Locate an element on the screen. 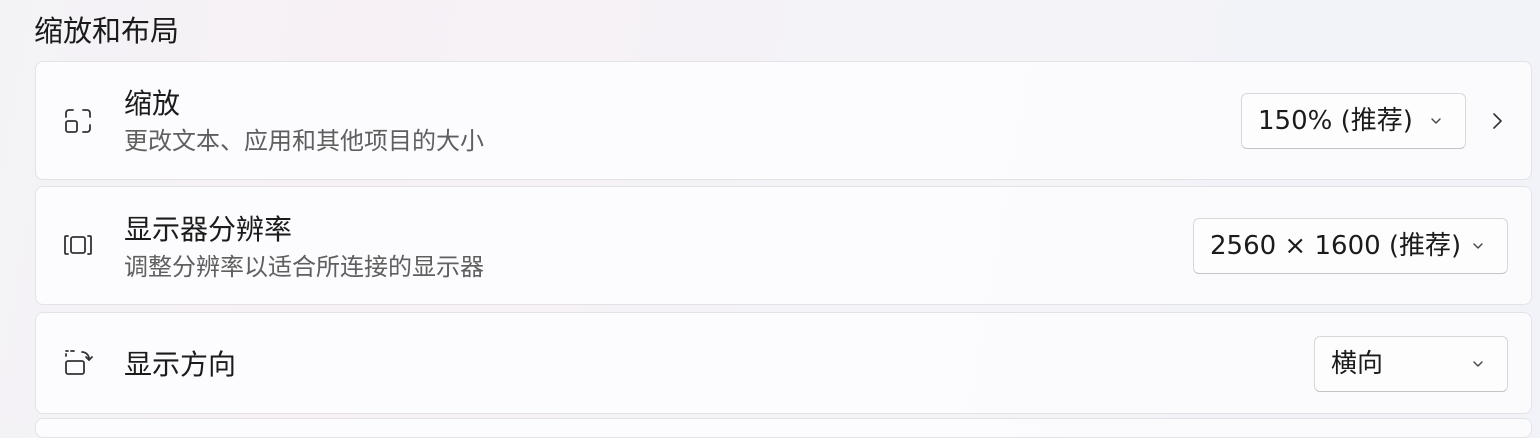 The image size is (1540, 438). scale-dropdown-value: 150% (推荐) is located at coordinates (1335, 121).